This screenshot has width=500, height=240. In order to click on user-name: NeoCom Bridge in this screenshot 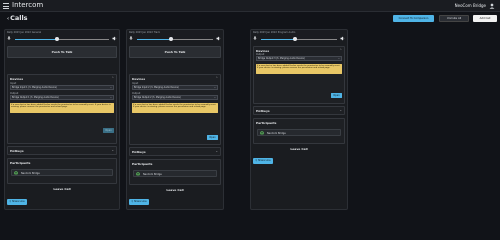, I will do `click(470, 5)`.